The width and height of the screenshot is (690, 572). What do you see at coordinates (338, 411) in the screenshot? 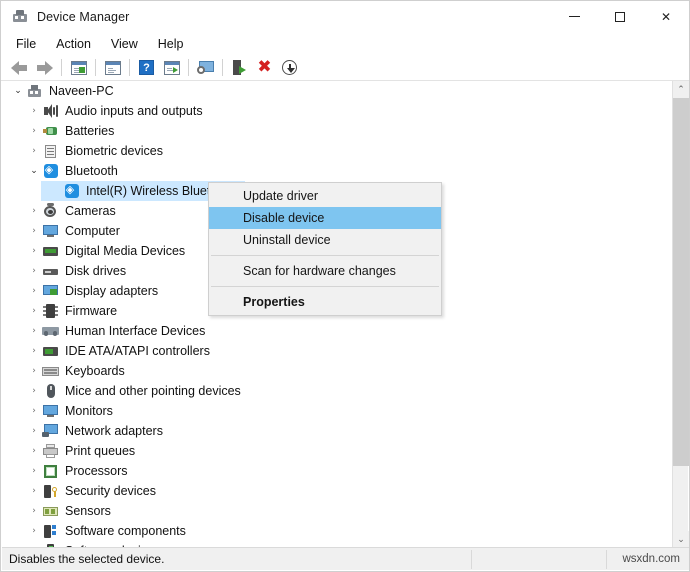
I see `tree-item-monitors: › Monitors` at bounding box center [338, 411].